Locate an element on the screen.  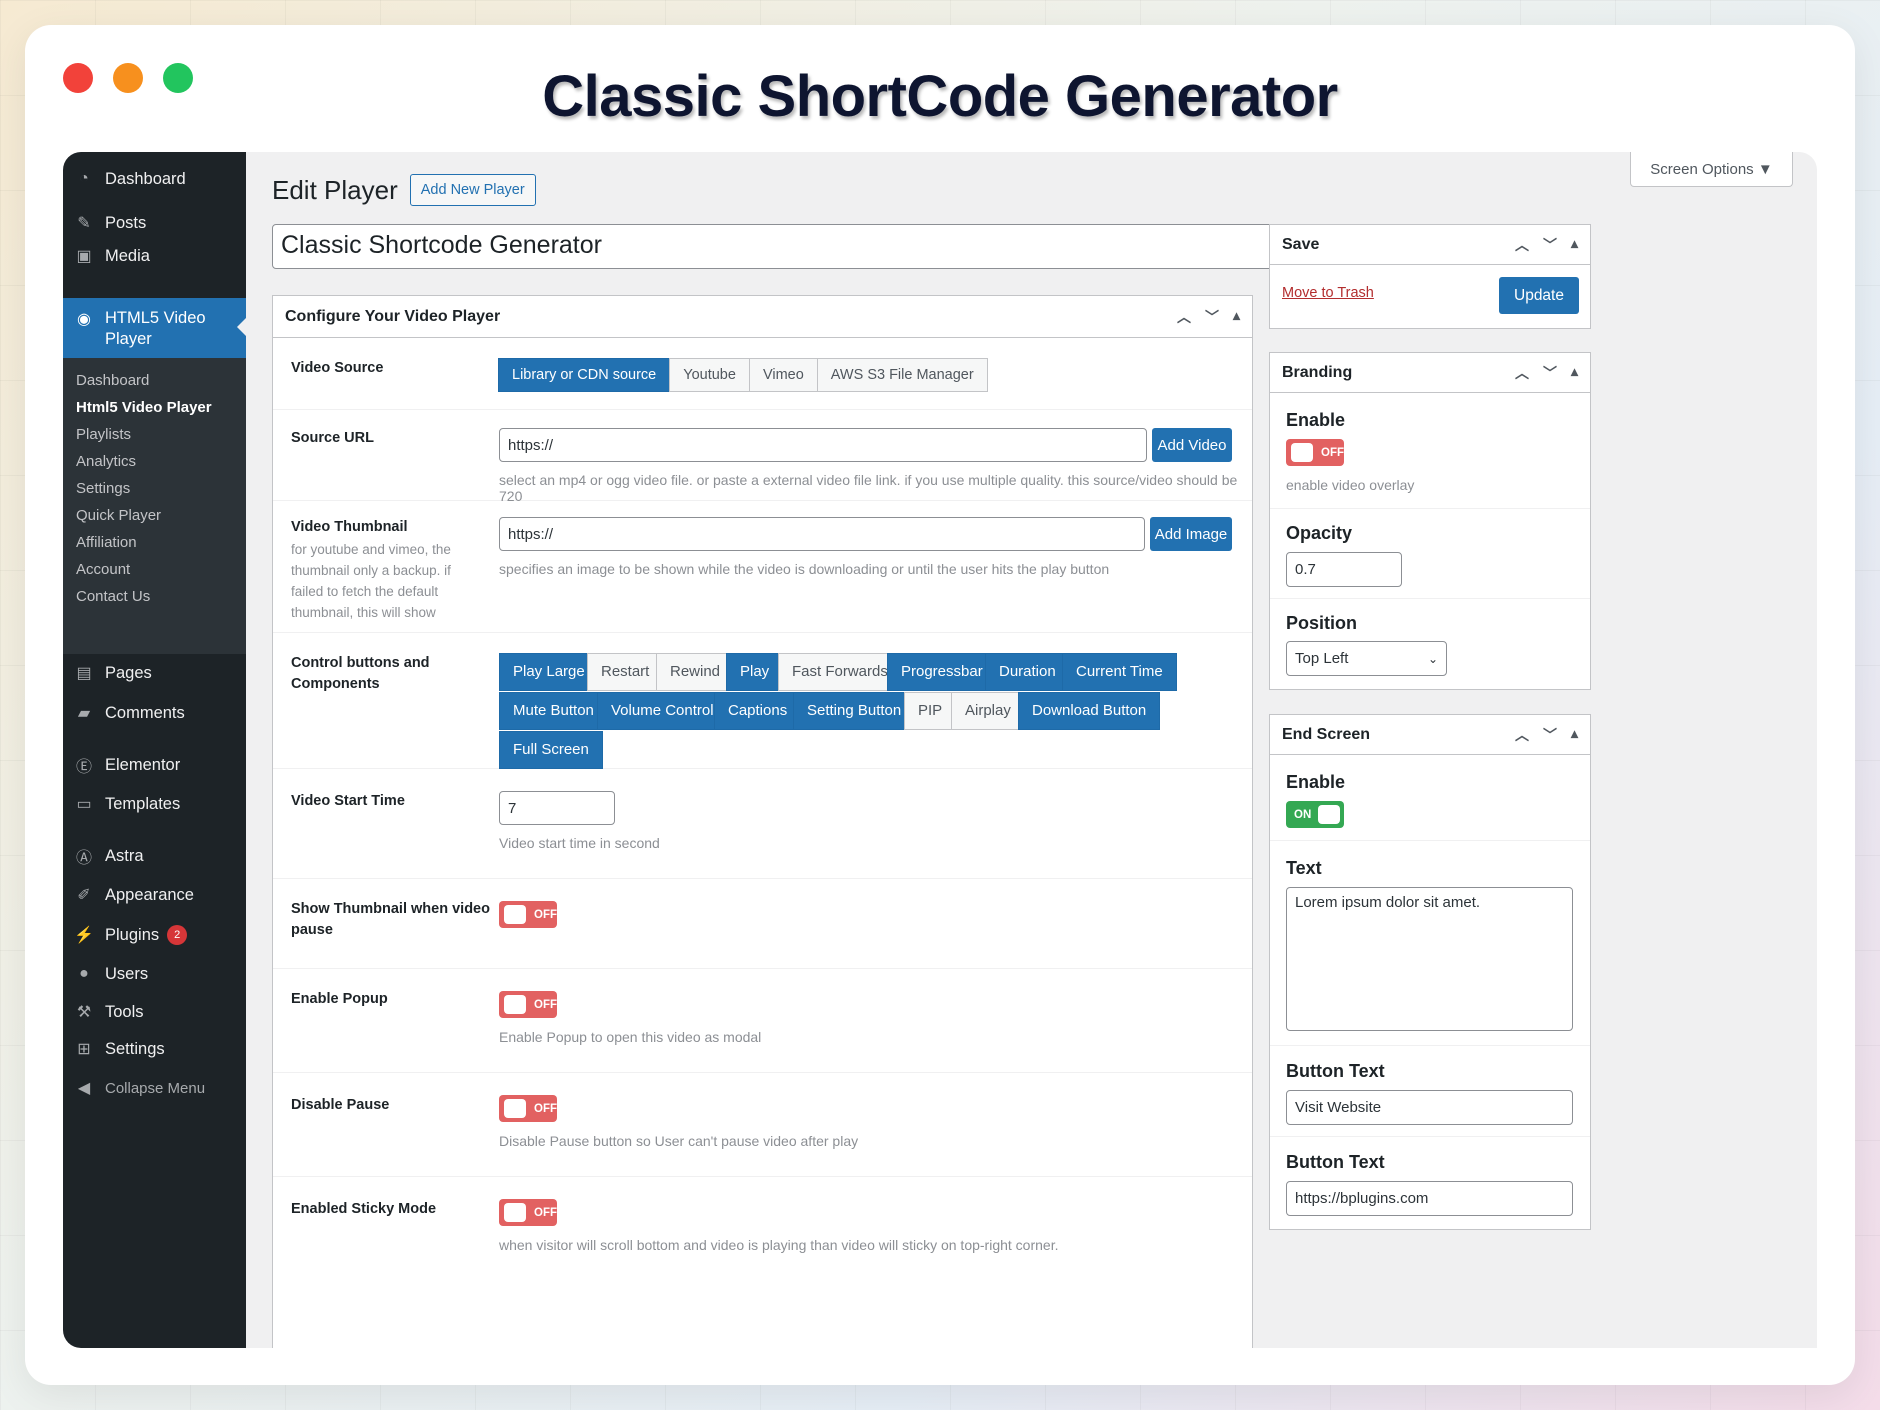
start-time-input: 7 is located at coordinates (557, 808).